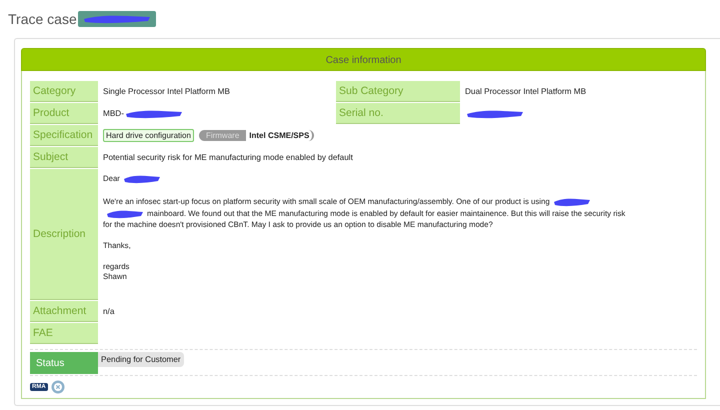  What do you see at coordinates (64, 234) in the screenshot?
I see `field-label: Description` at bounding box center [64, 234].